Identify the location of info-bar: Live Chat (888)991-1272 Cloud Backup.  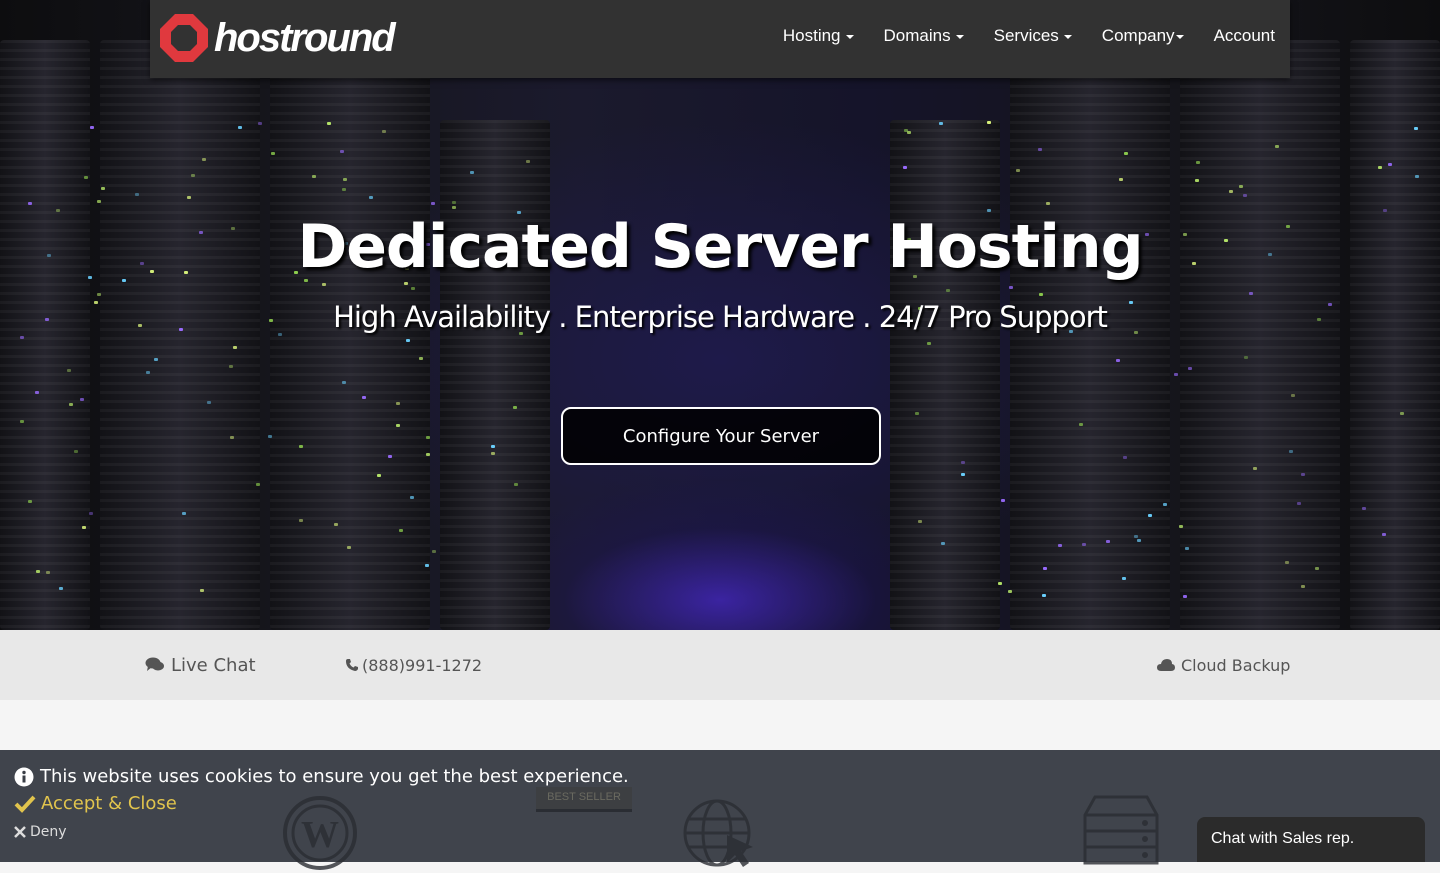
(720, 665).